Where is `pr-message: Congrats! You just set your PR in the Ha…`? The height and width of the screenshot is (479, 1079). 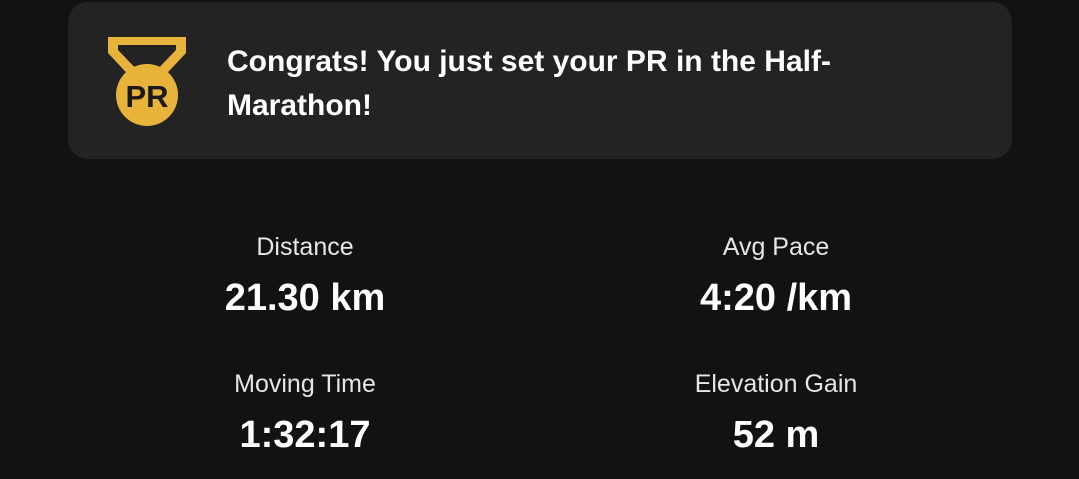
pr-message: Congrats! You just set your PR in the Ha… is located at coordinates (529, 83).